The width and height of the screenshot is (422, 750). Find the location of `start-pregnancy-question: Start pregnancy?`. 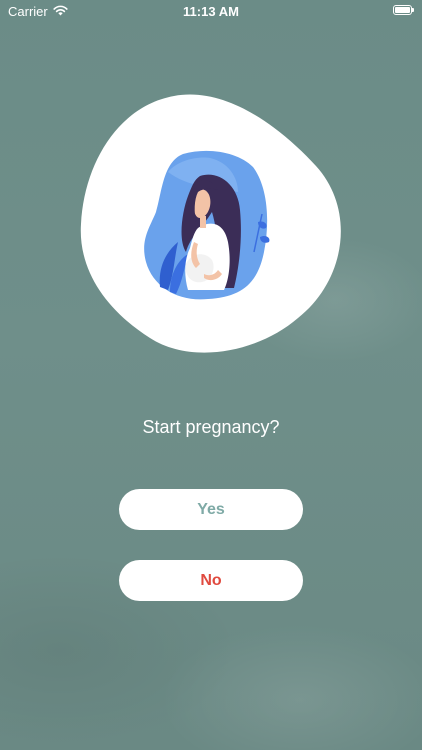

start-pregnancy-question: Start pregnancy? is located at coordinates (211, 427).